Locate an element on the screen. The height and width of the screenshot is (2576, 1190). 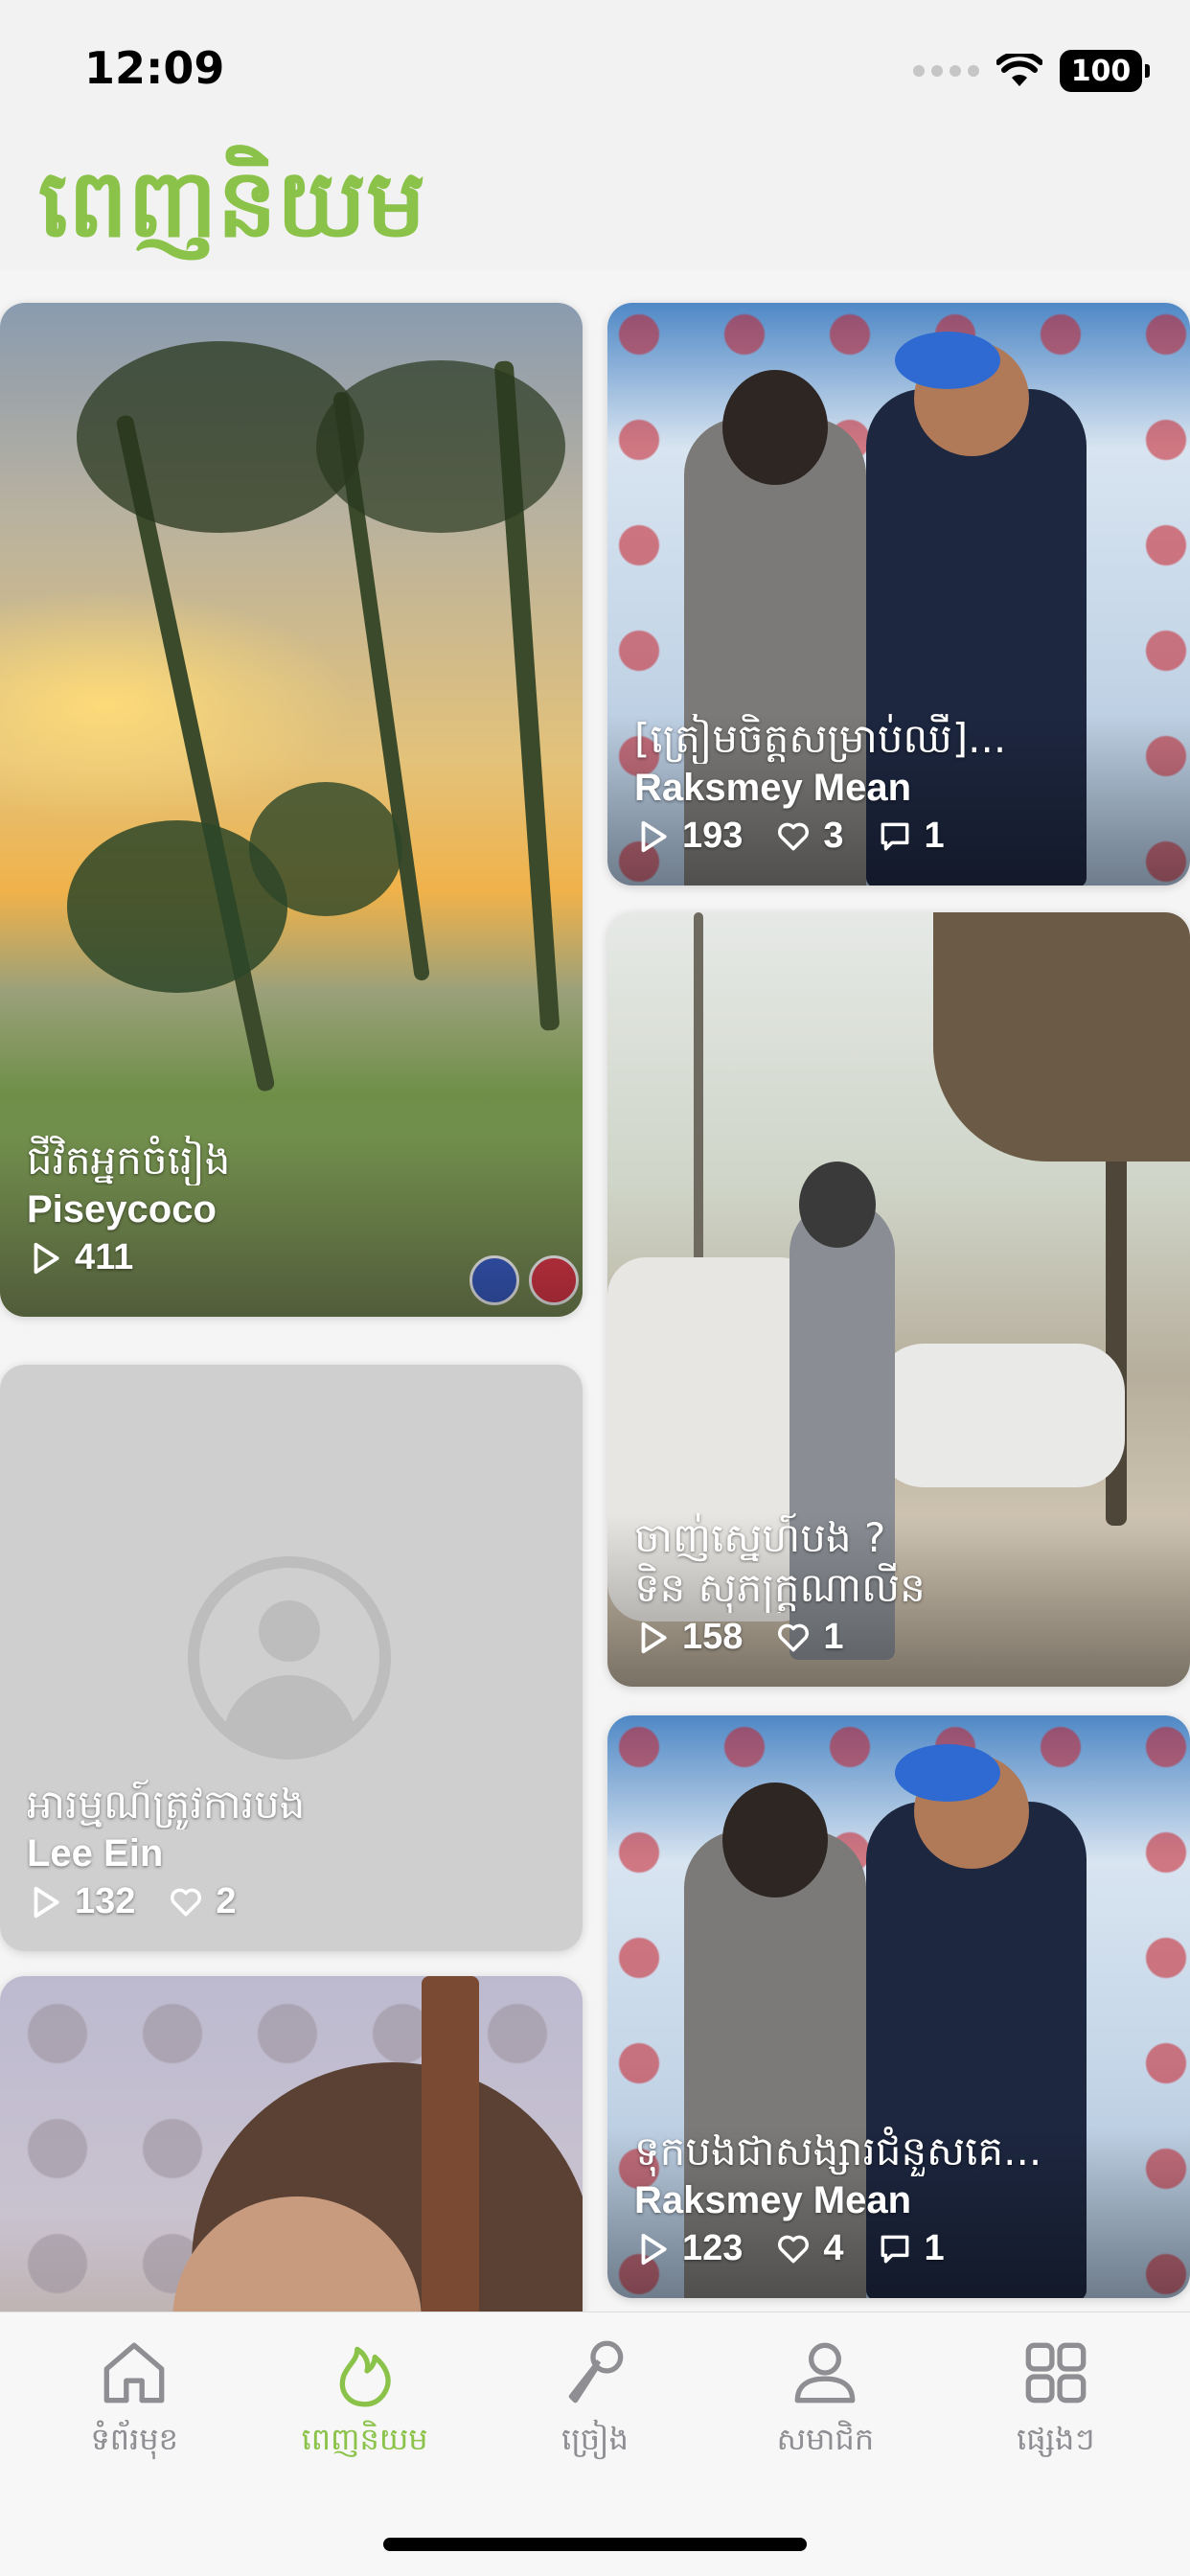
status-indicators: 100 is located at coordinates (1032, 71).